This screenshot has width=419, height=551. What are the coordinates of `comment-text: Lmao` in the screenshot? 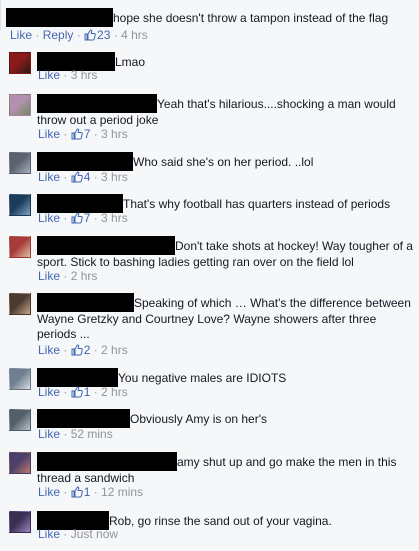 It's located at (130, 62).